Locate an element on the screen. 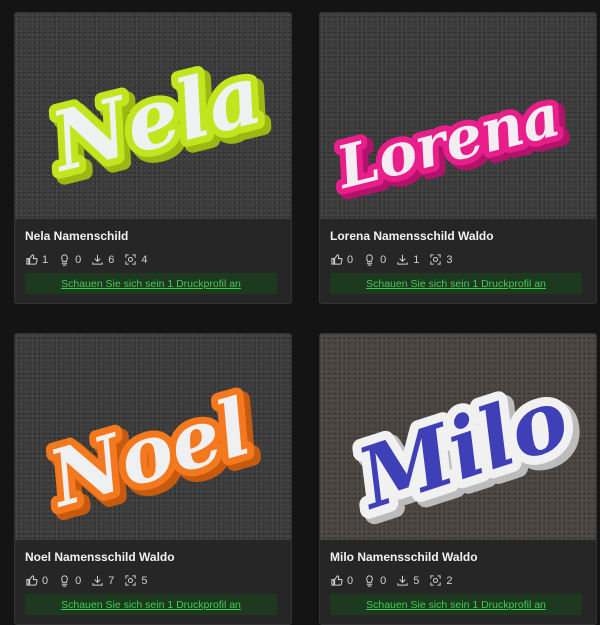  makes-stat: 4 is located at coordinates (136, 259).